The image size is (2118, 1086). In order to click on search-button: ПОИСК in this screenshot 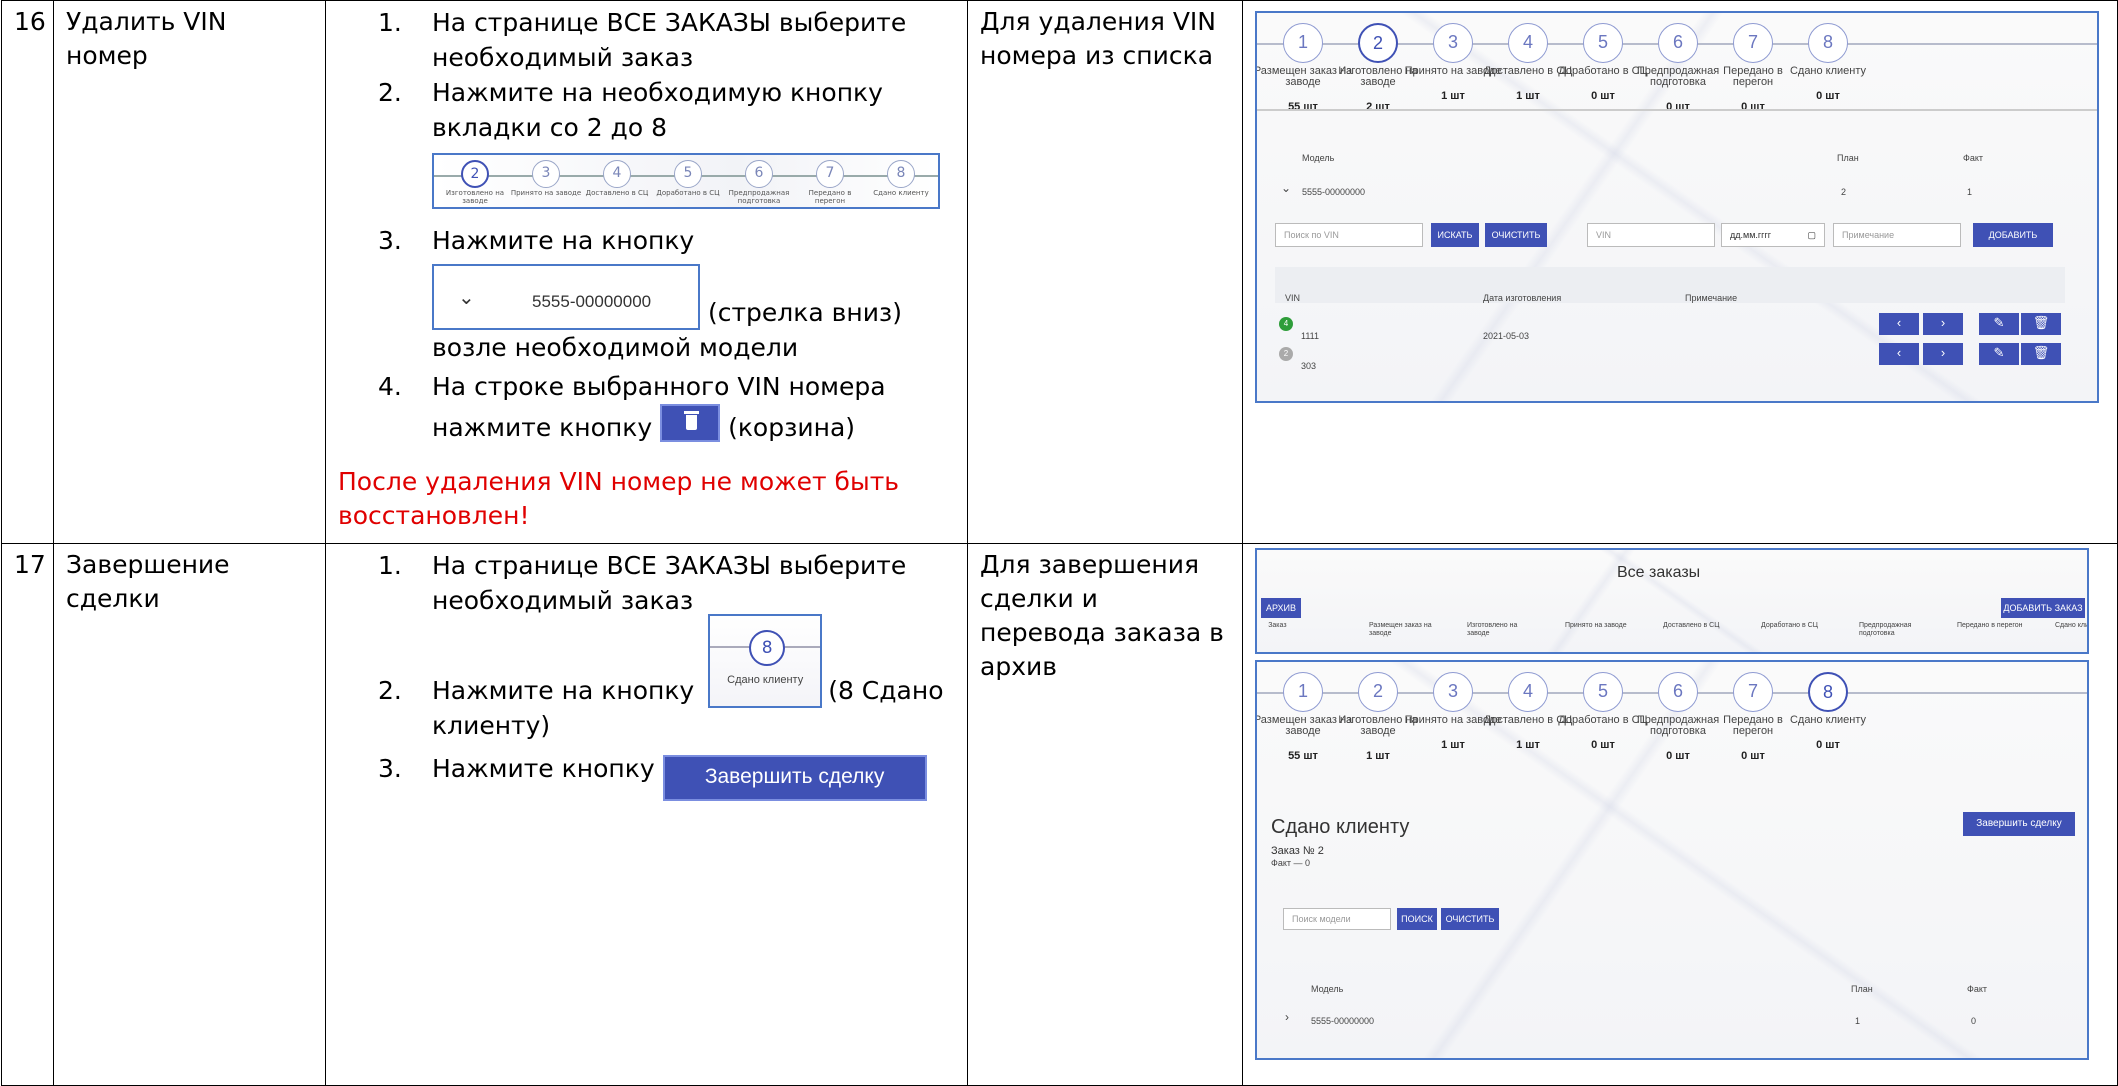, I will do `click(1417, 919)`.